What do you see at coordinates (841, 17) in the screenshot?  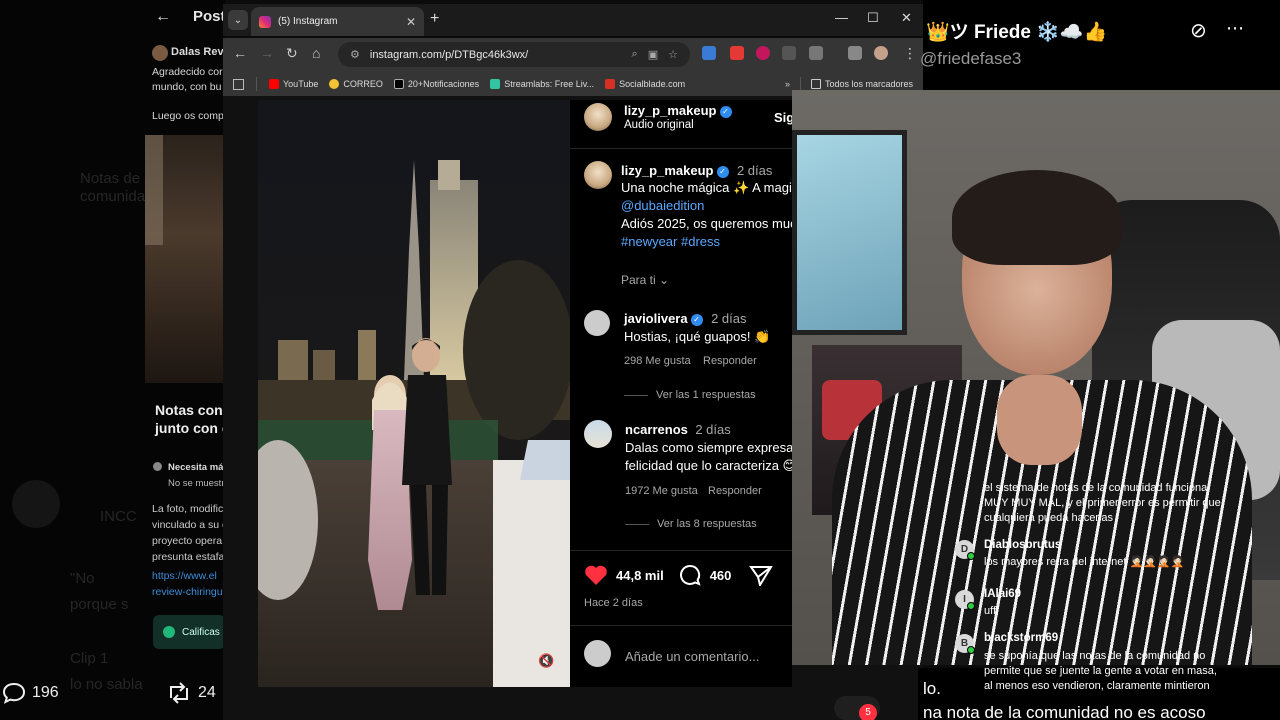 I see `minimize-icon: —` at bounding box center [841, 17].